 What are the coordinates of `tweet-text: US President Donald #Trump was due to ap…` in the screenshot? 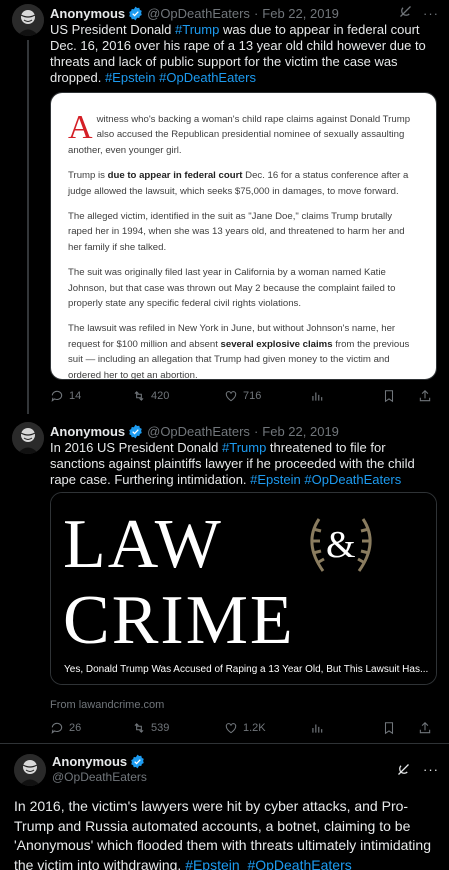 It's located at (243, 54).